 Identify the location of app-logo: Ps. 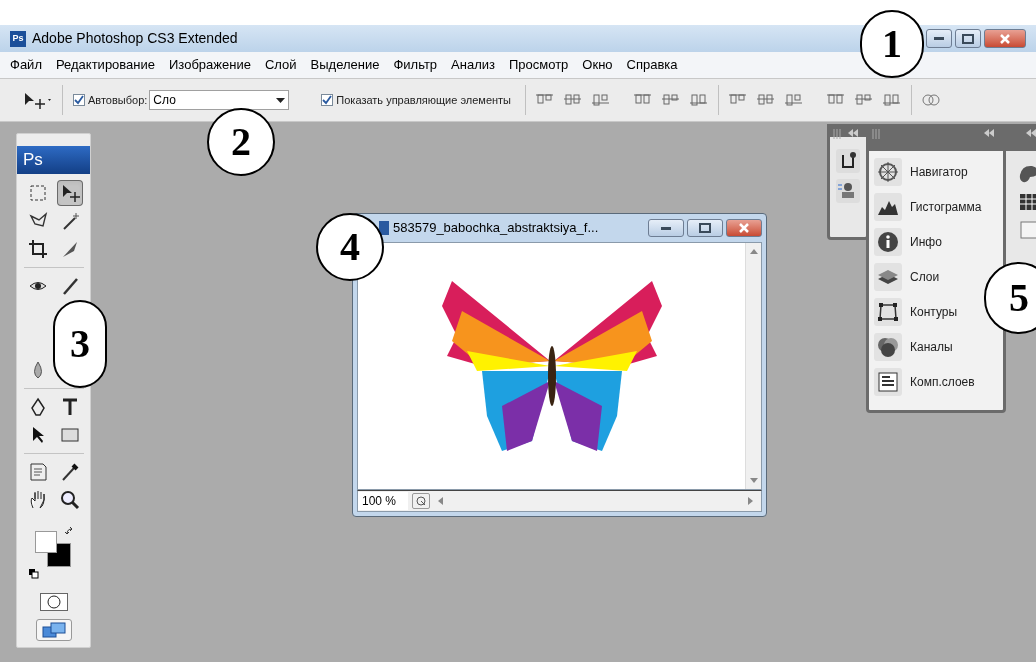
(18, 38).